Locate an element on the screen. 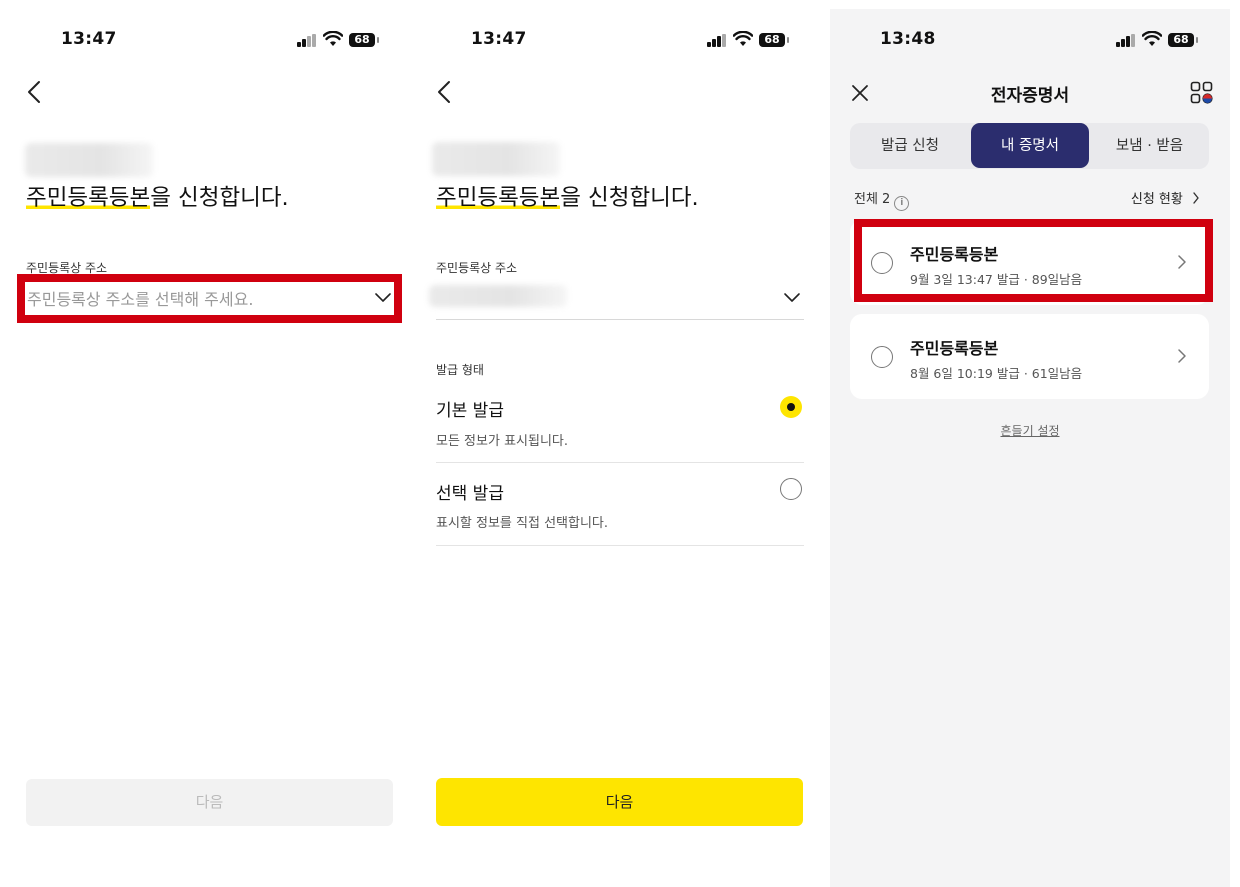 The height and width of the screenshot is (887, 1240). total-count-text: 전체 2 is located at coordinates (872, 199).